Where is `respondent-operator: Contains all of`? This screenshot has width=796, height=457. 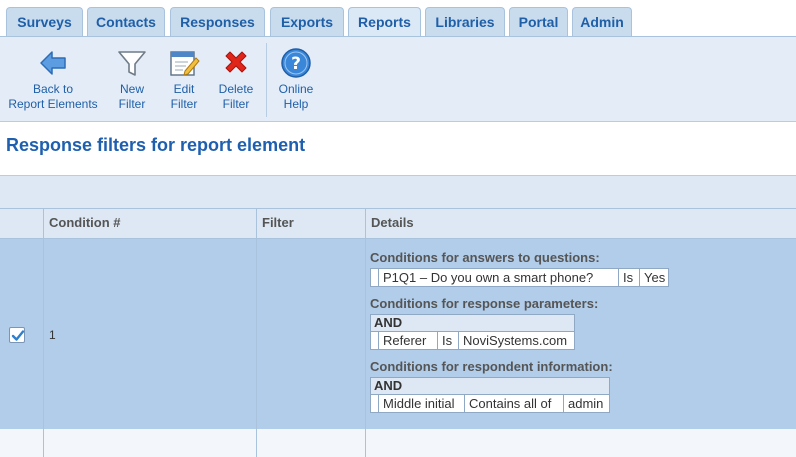 respondent-operator: Contains all of is located at coordinates (513, 403).